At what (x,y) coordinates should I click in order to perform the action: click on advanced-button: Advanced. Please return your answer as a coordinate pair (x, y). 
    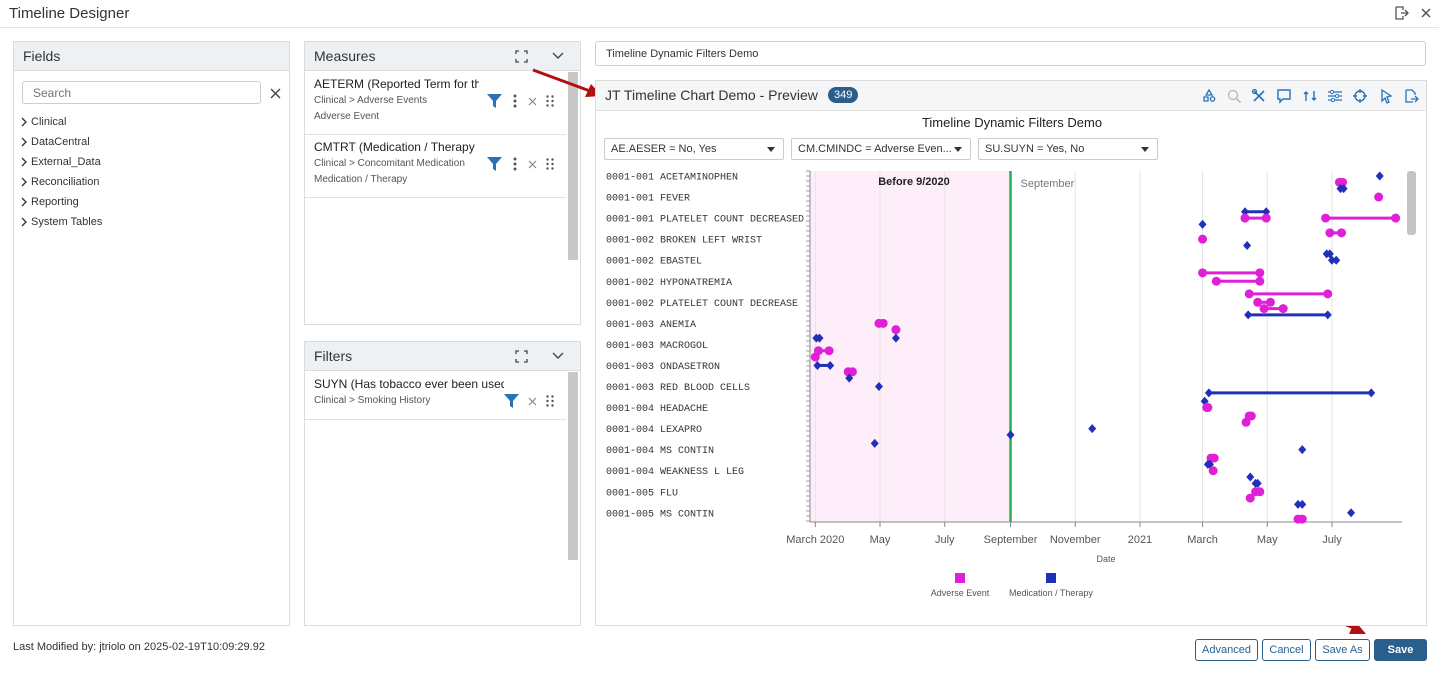
    Looking at the image, I should click on (1226, 650).